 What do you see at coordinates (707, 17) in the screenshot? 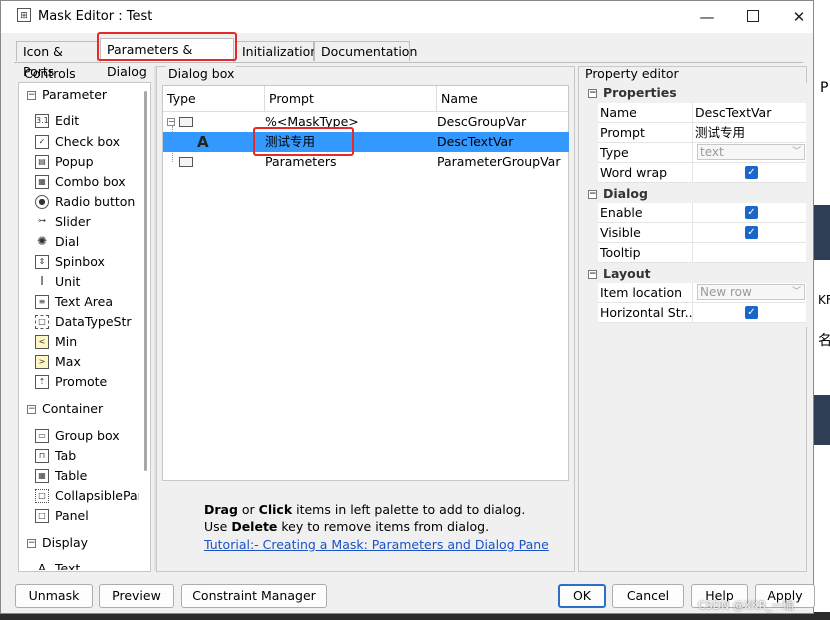
I see `minimize-button: —` at bounding box center [707, 17].